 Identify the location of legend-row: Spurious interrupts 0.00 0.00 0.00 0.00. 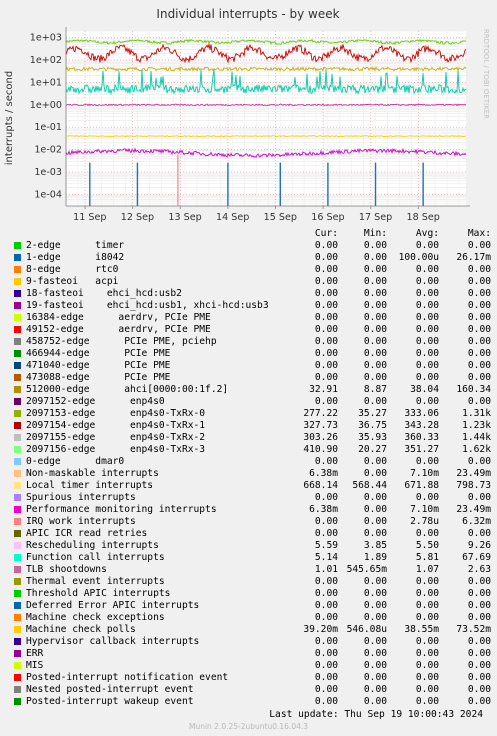
(254, 498).